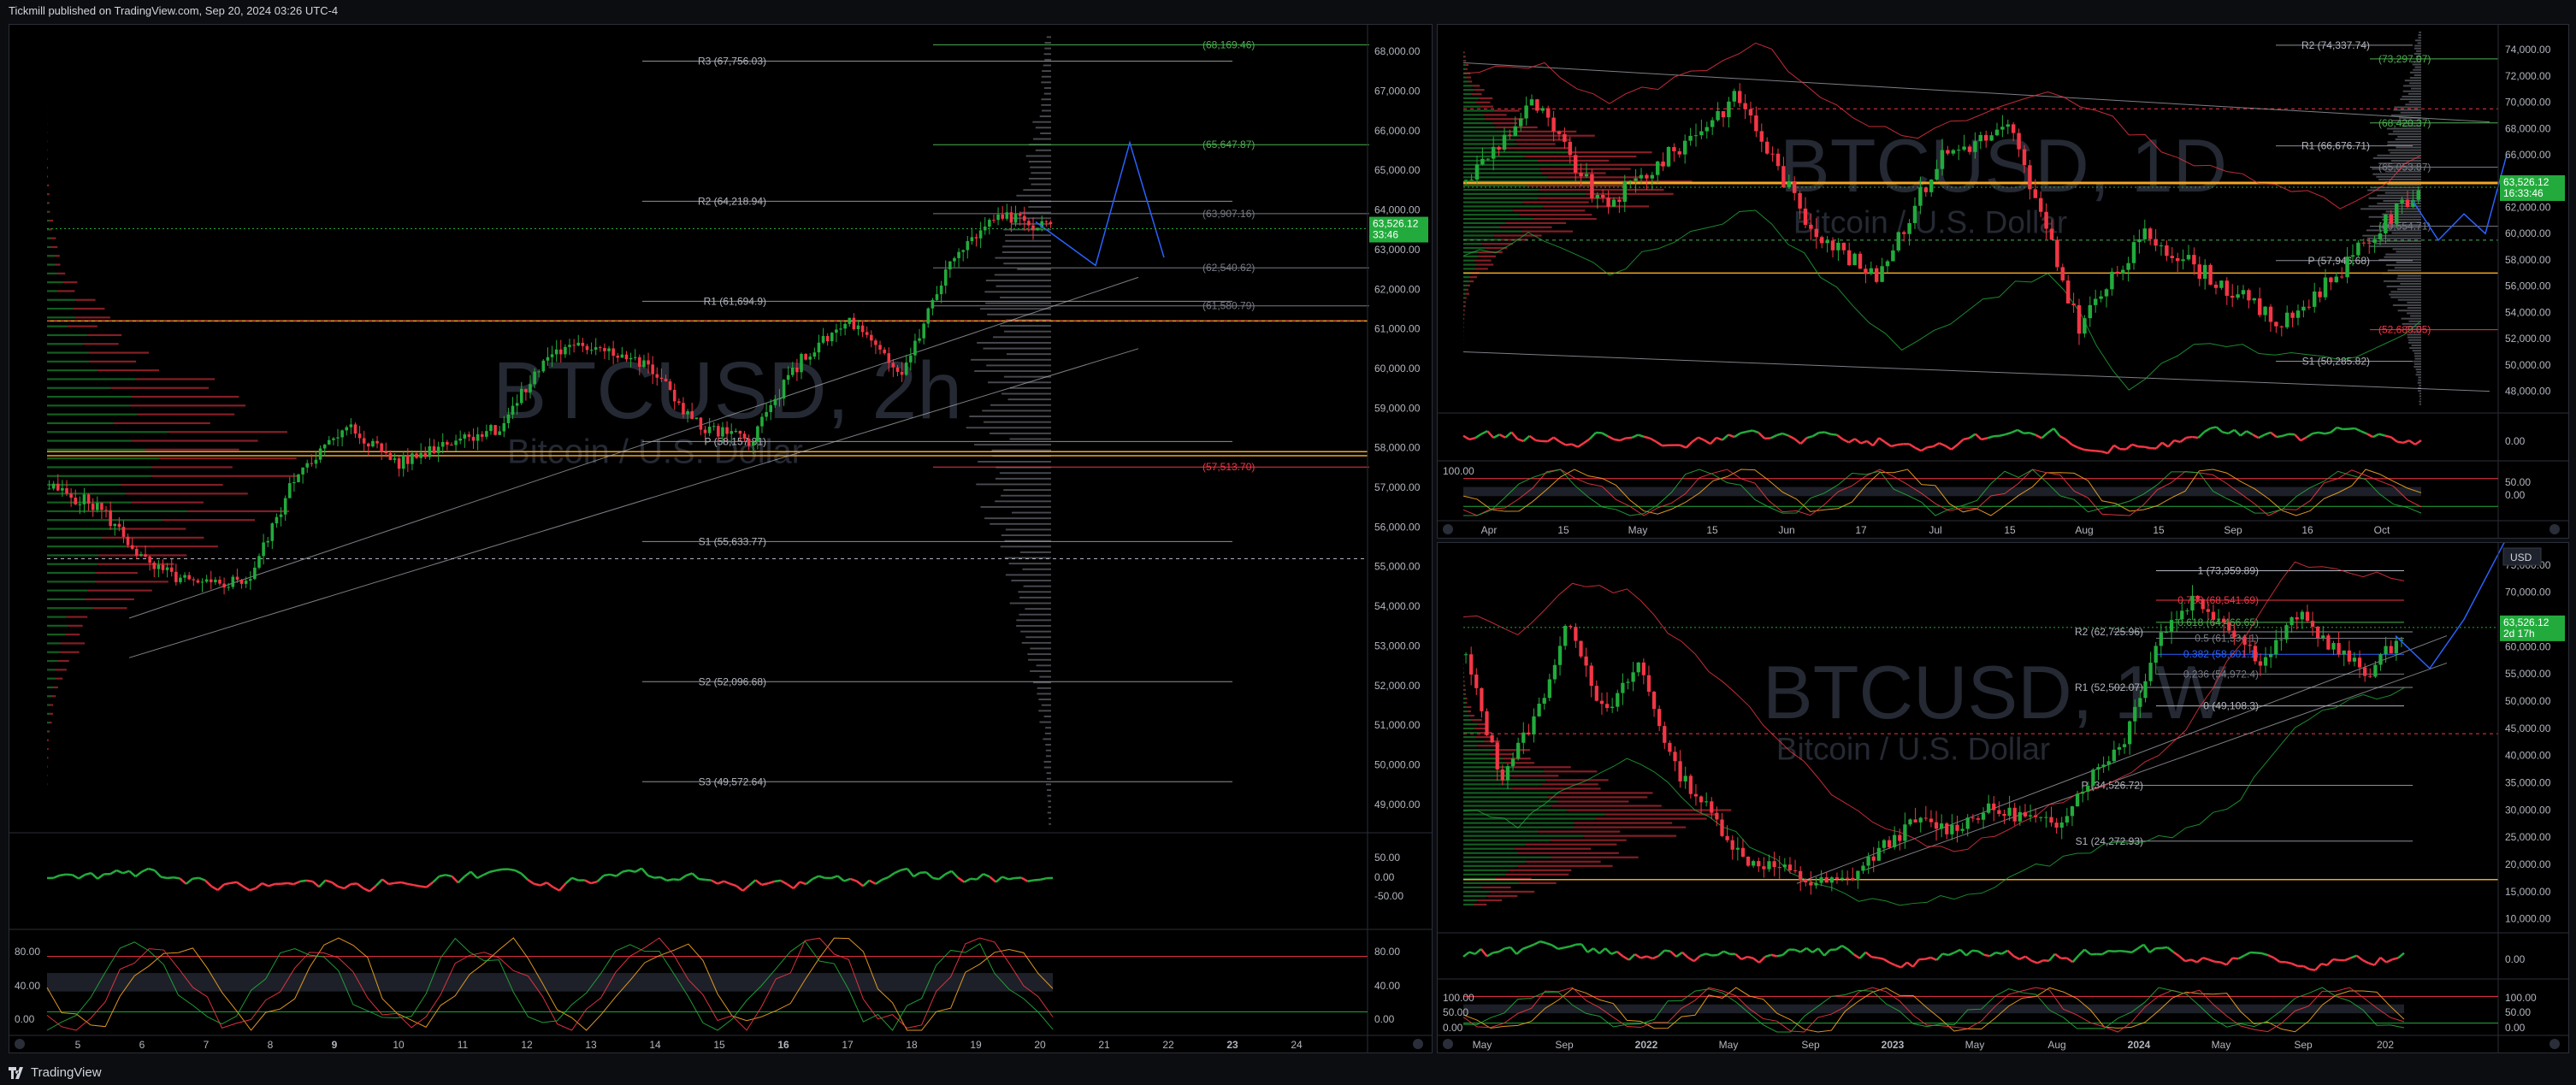 The width and height of the screenshot is (2576, 1085). I want to click on time-tick-label: 9, so click(335, 1045).